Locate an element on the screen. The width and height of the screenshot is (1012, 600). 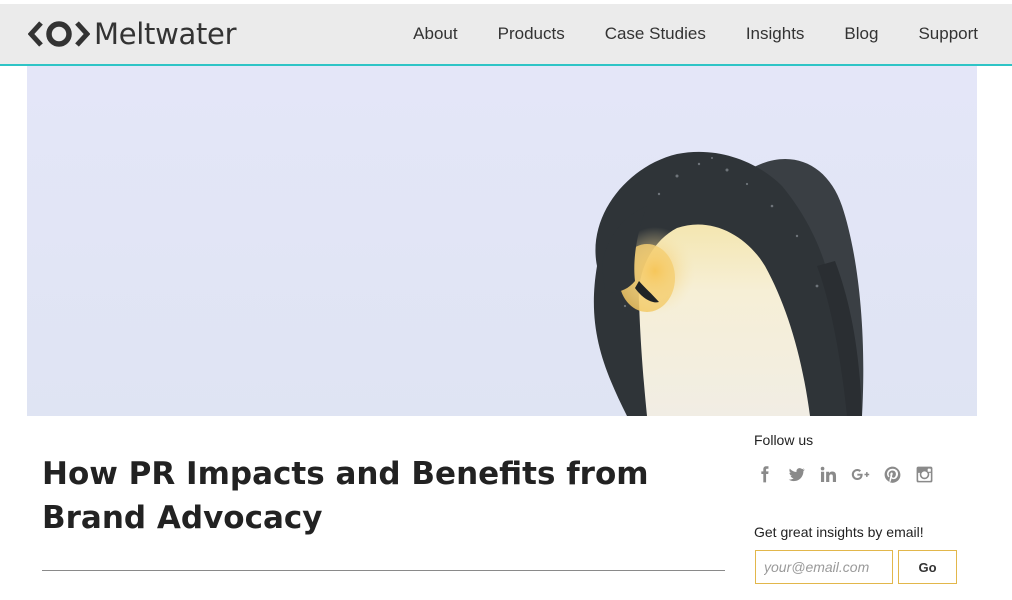
nav-products: Products is located at coordinates (531, 34).